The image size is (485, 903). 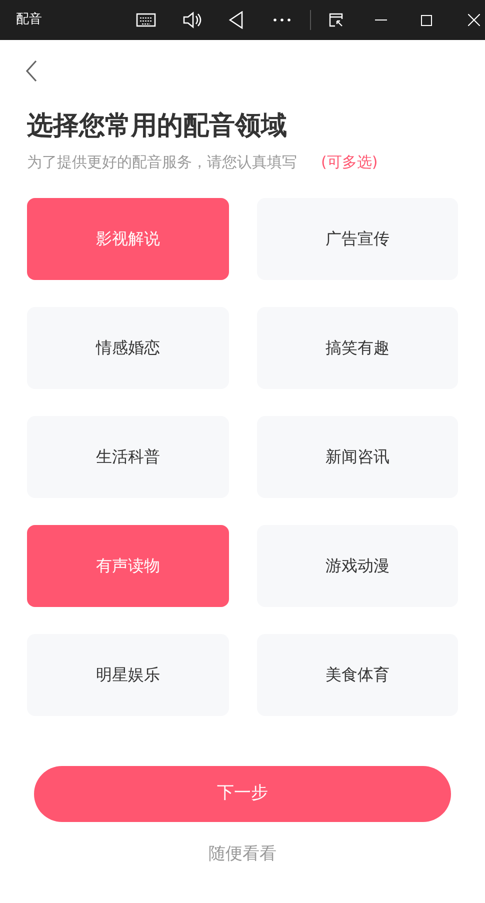 What do you see at coordinates (426, 20) in the screenshot?
I see `maximize-icon` at bounding box center [426, 20].